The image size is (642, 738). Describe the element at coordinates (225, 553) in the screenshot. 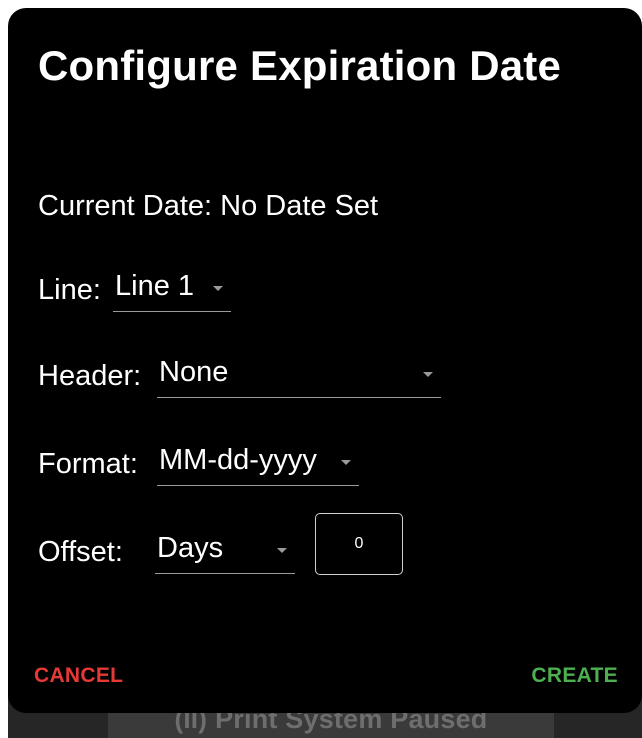

I see `offset-unit-select: Days` at that location.